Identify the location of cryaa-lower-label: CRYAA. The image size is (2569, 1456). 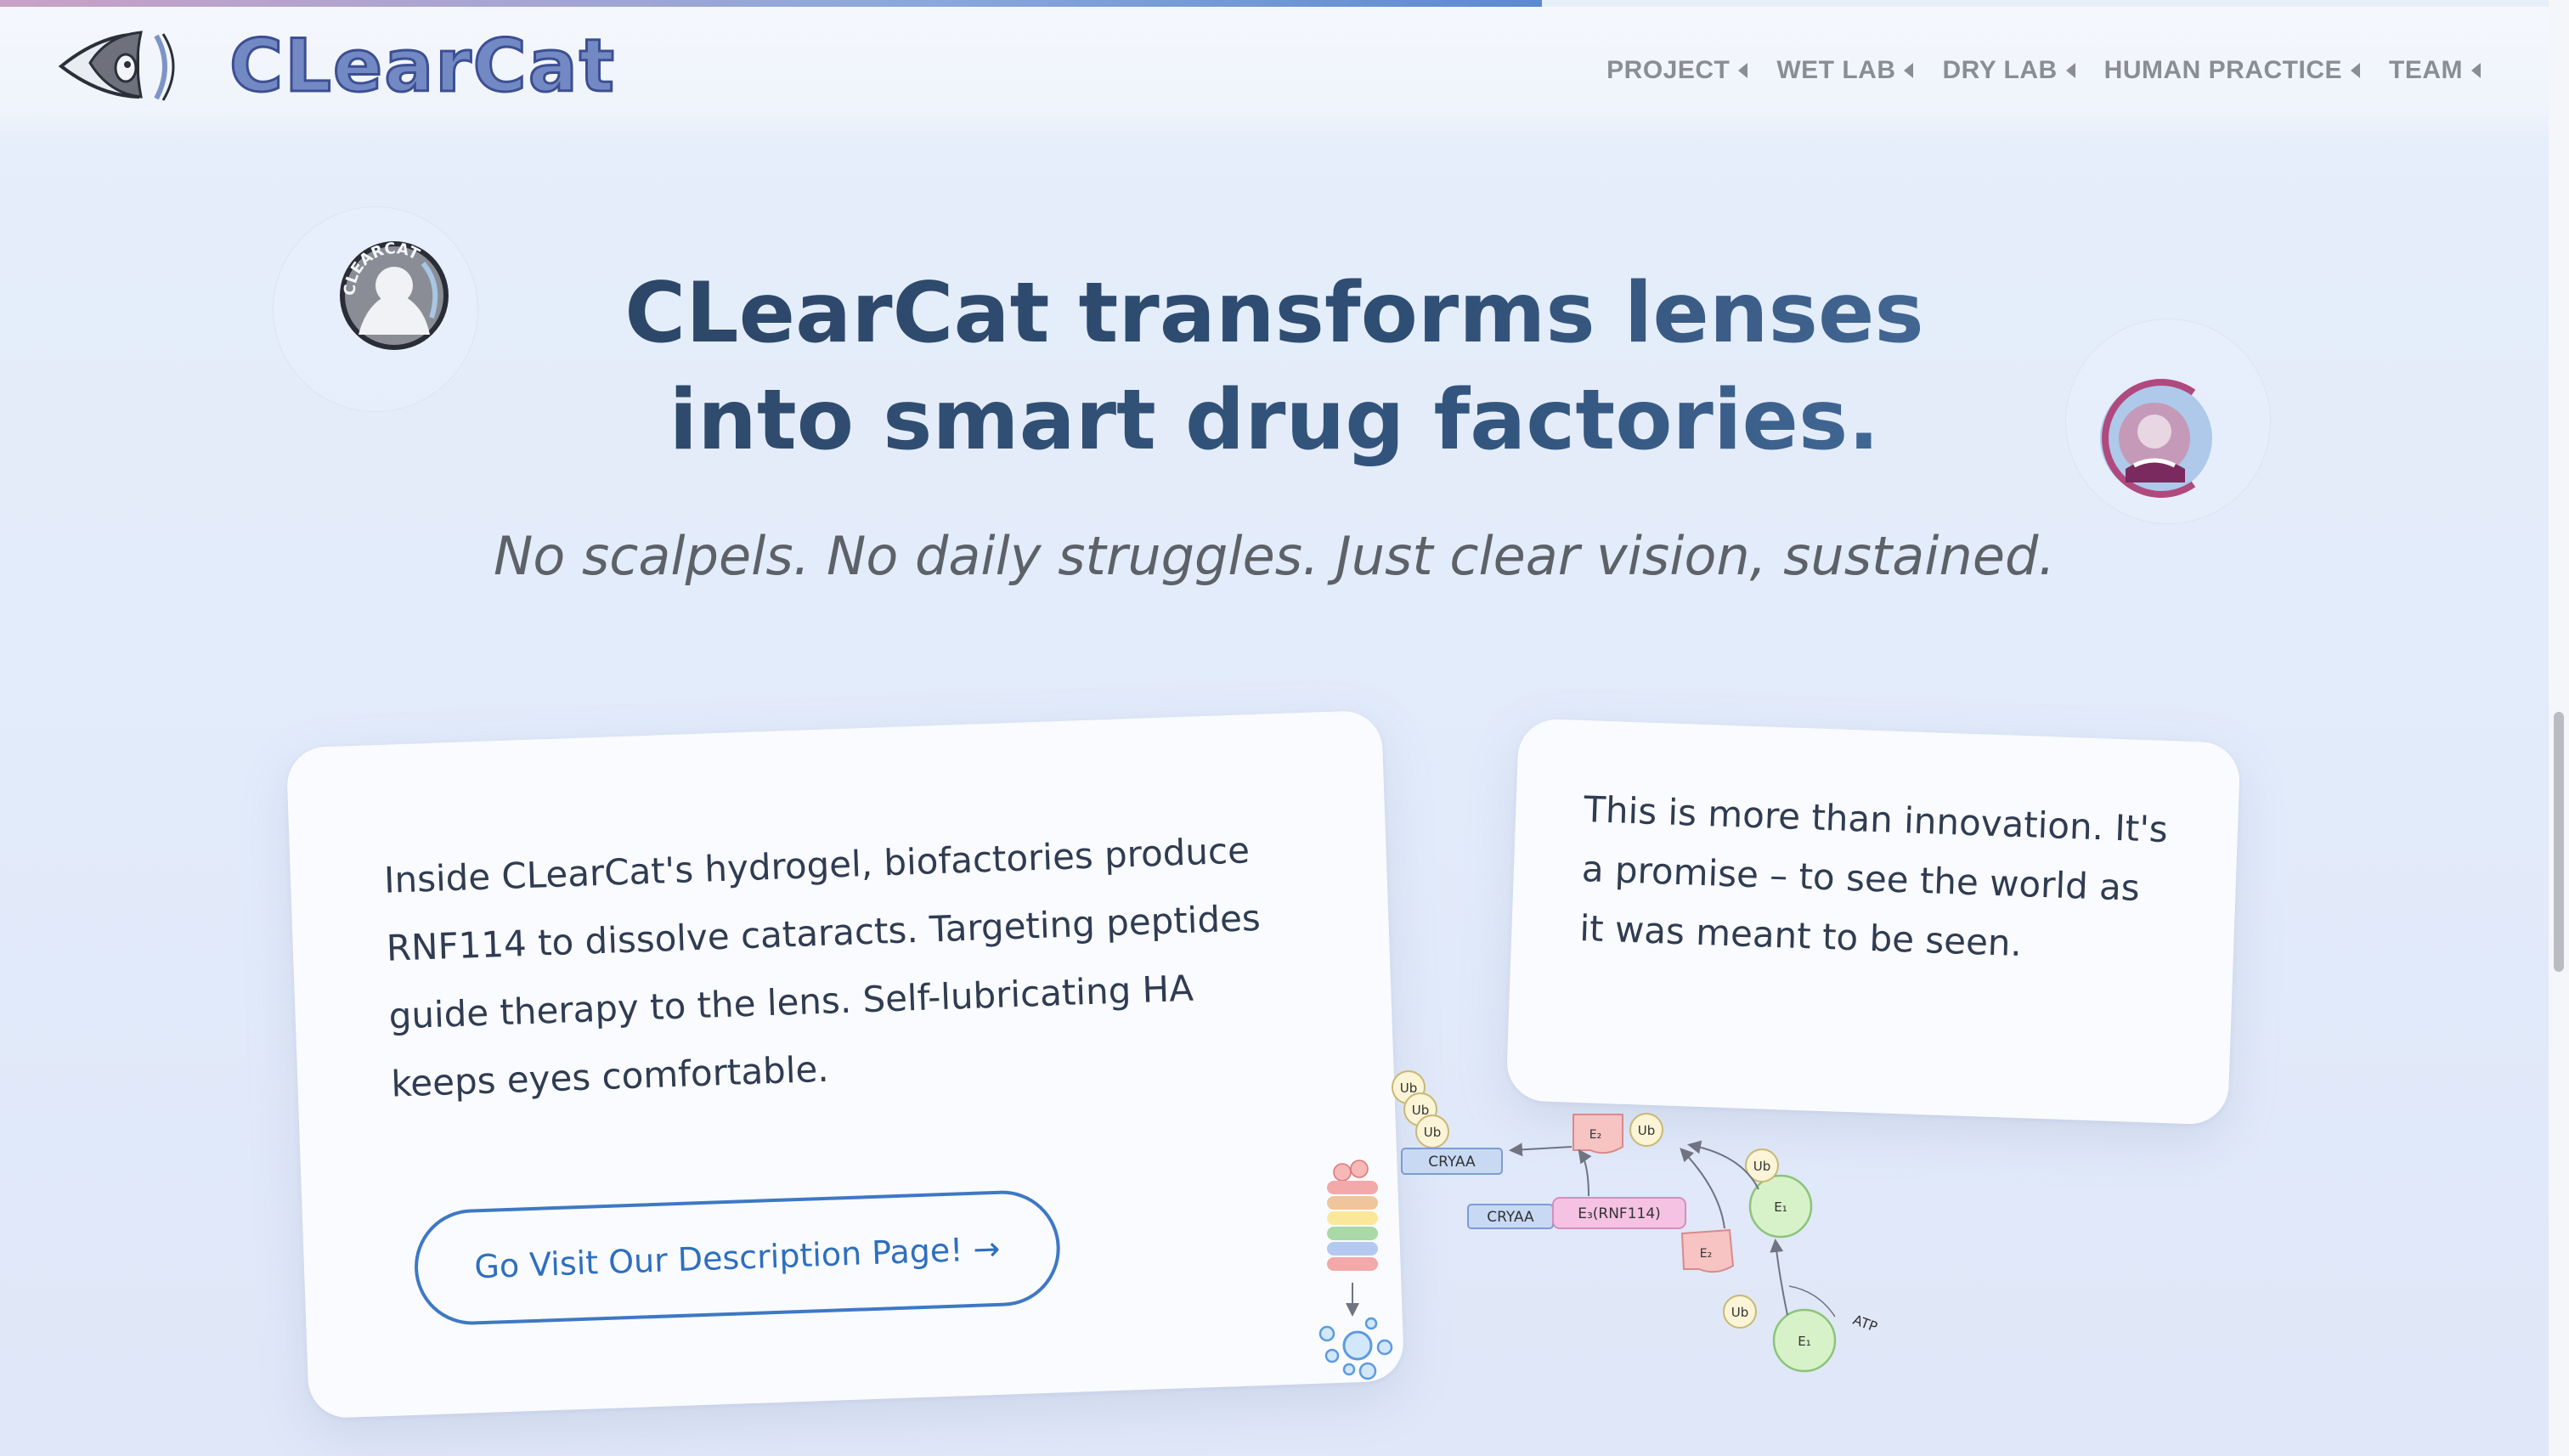
(1511, 1217).